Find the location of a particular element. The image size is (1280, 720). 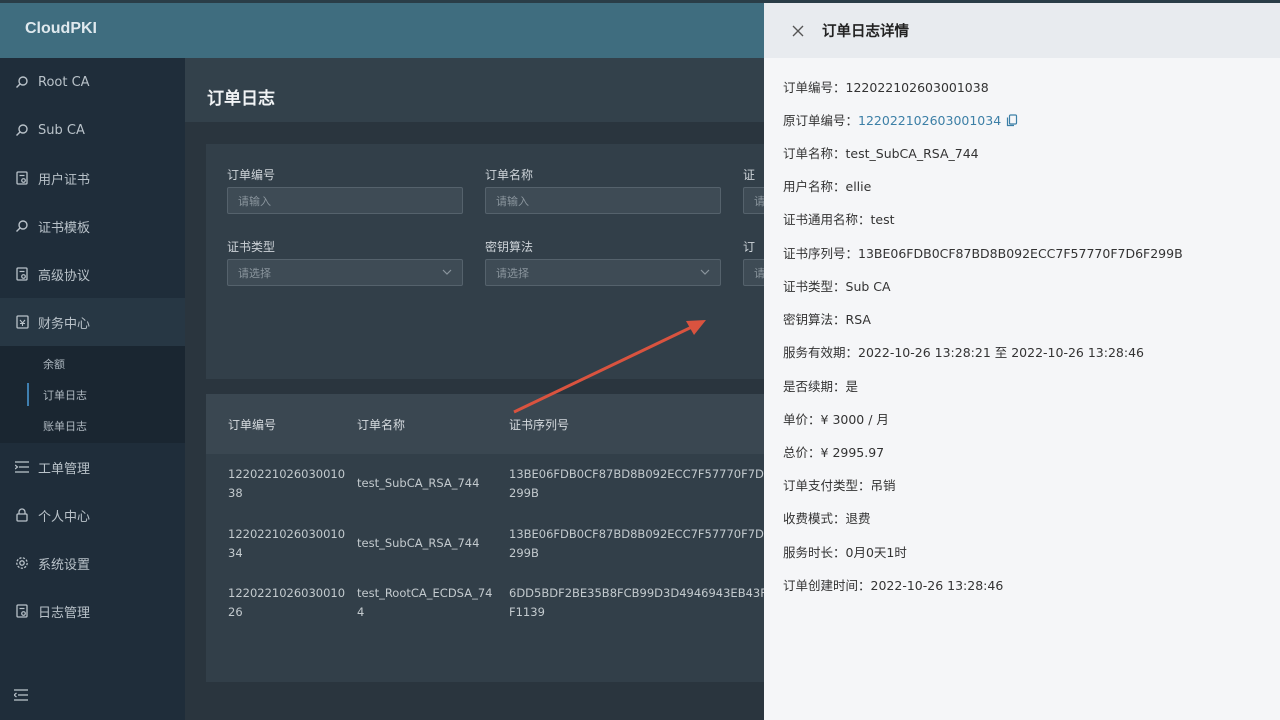

drawer-title: 订单日志详情 is located at coordinates (865, 32).